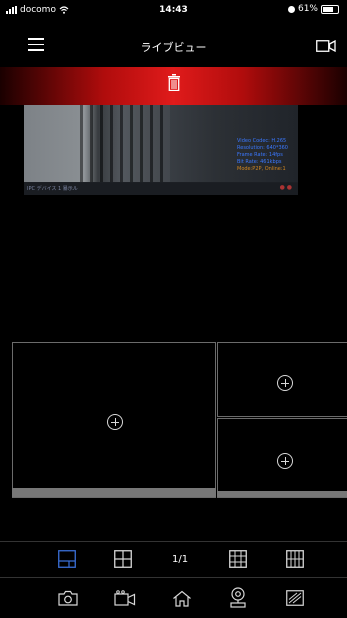 This screenshot has height=618, width=347. Describe the element at coordinates (174, 82) in the screenshot. I see `trash-icon` at that location.